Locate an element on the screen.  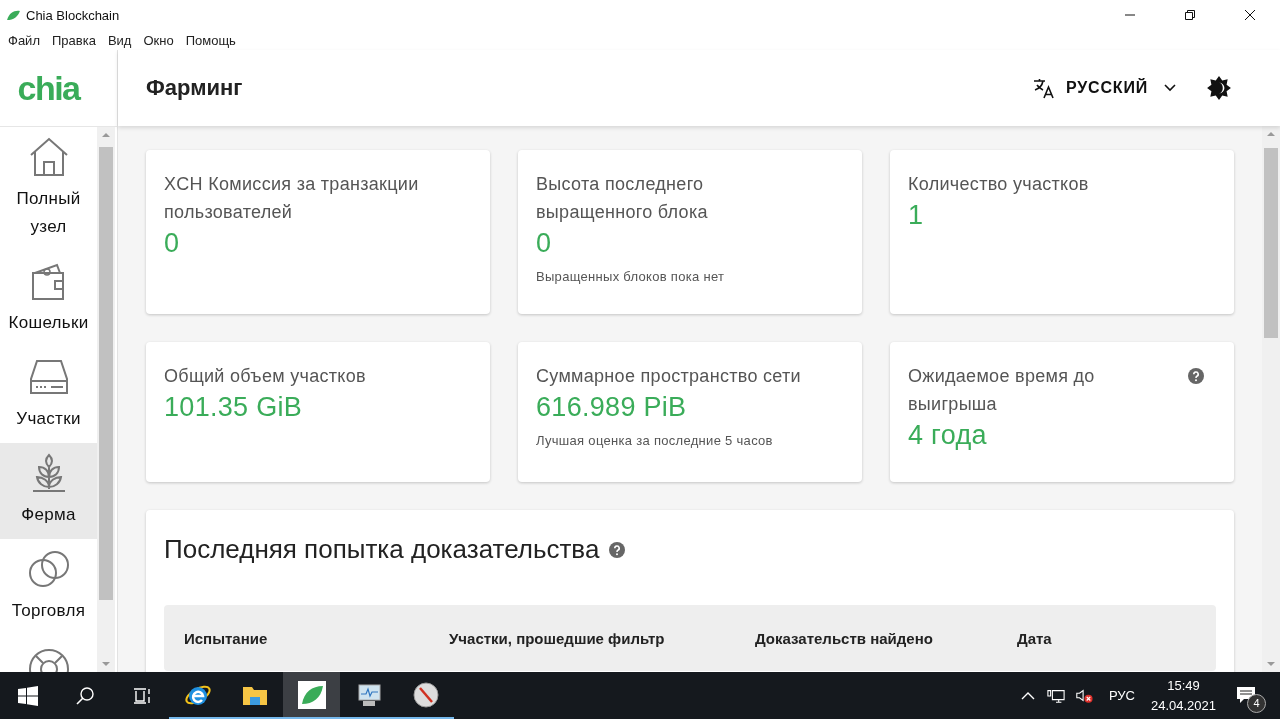
compass-icon is located at coordinates (425, 694).